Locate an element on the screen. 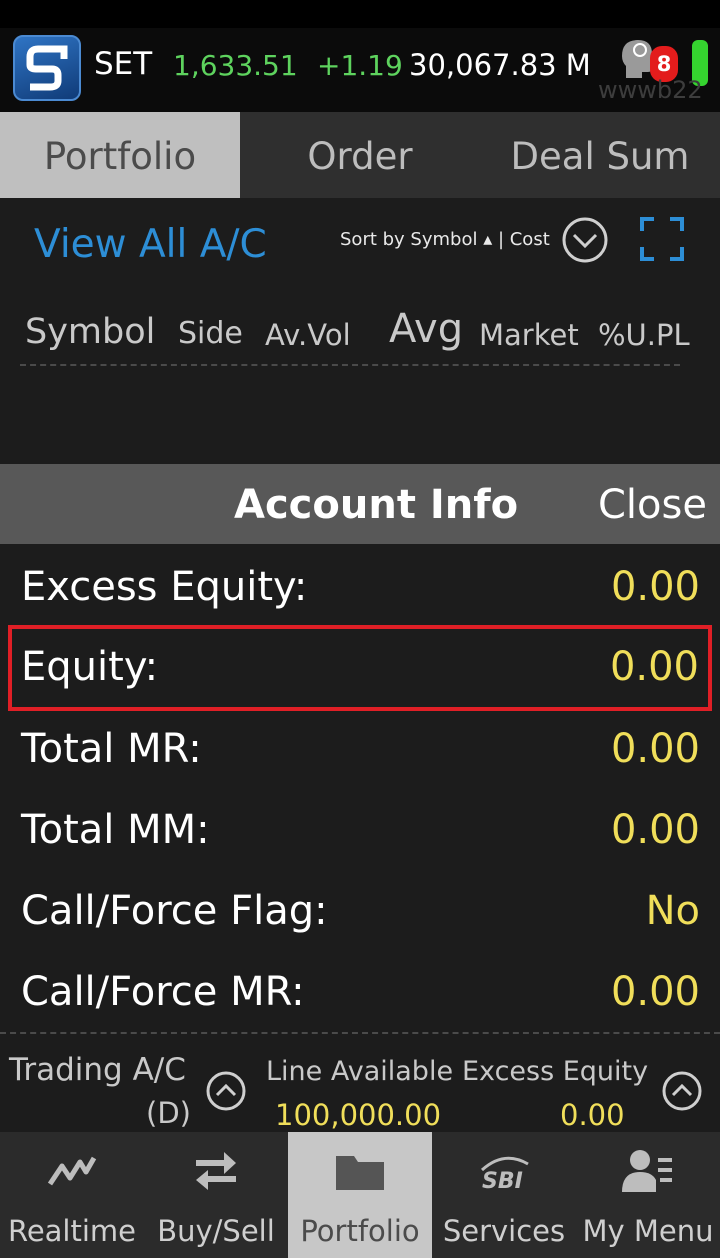 The image size is (720, 1258). account-row-equity: Equity: 0.00 is located at coordinates (360, 668).